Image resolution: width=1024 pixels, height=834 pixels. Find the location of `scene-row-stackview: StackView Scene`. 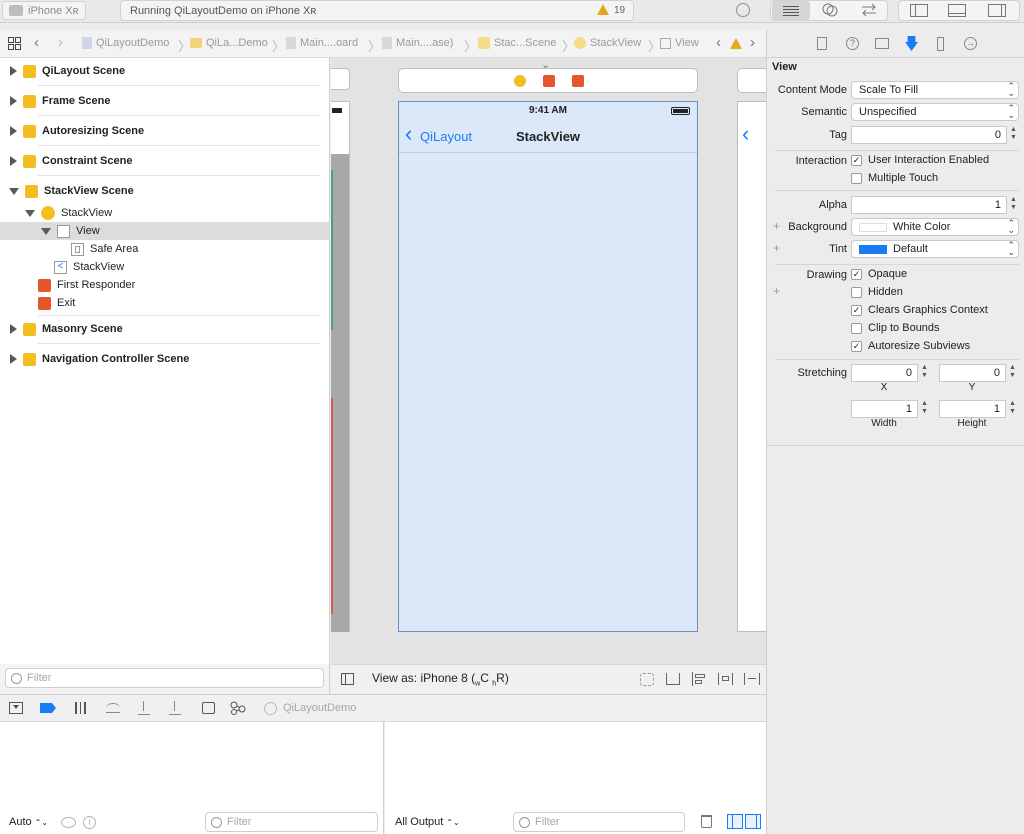

scene-row-stackview: StackView Scene is located at coordinates (165, 191).